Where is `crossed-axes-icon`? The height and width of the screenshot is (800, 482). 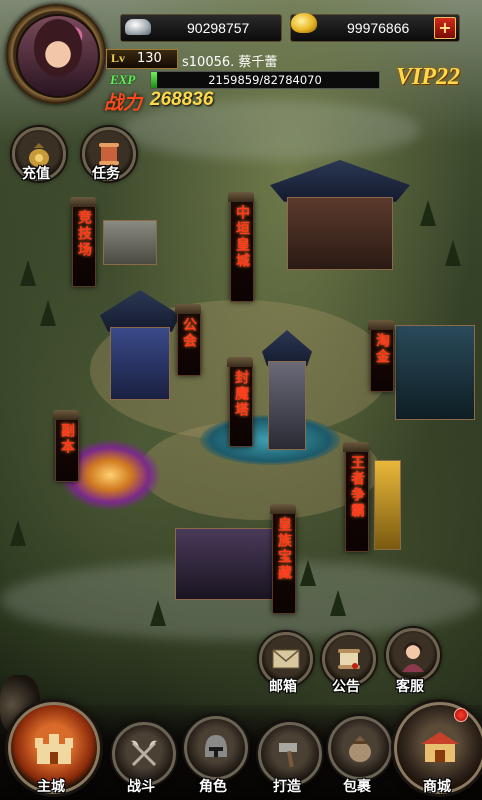
crossed-axes-icon is located at coordinates (144, 754).